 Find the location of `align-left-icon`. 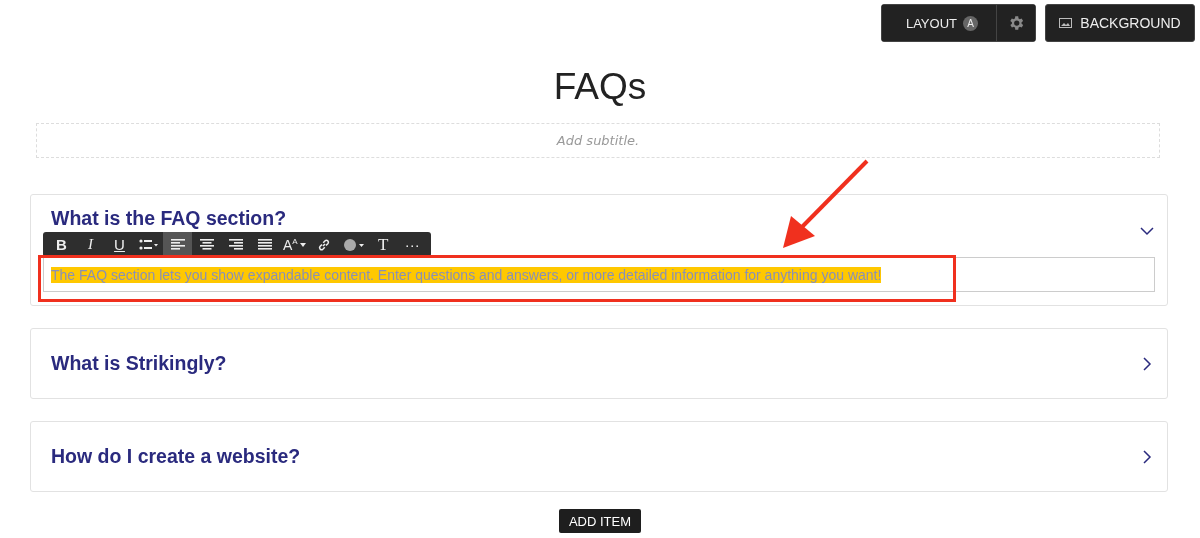

align-left-icon is located at coordinates (177, 244).